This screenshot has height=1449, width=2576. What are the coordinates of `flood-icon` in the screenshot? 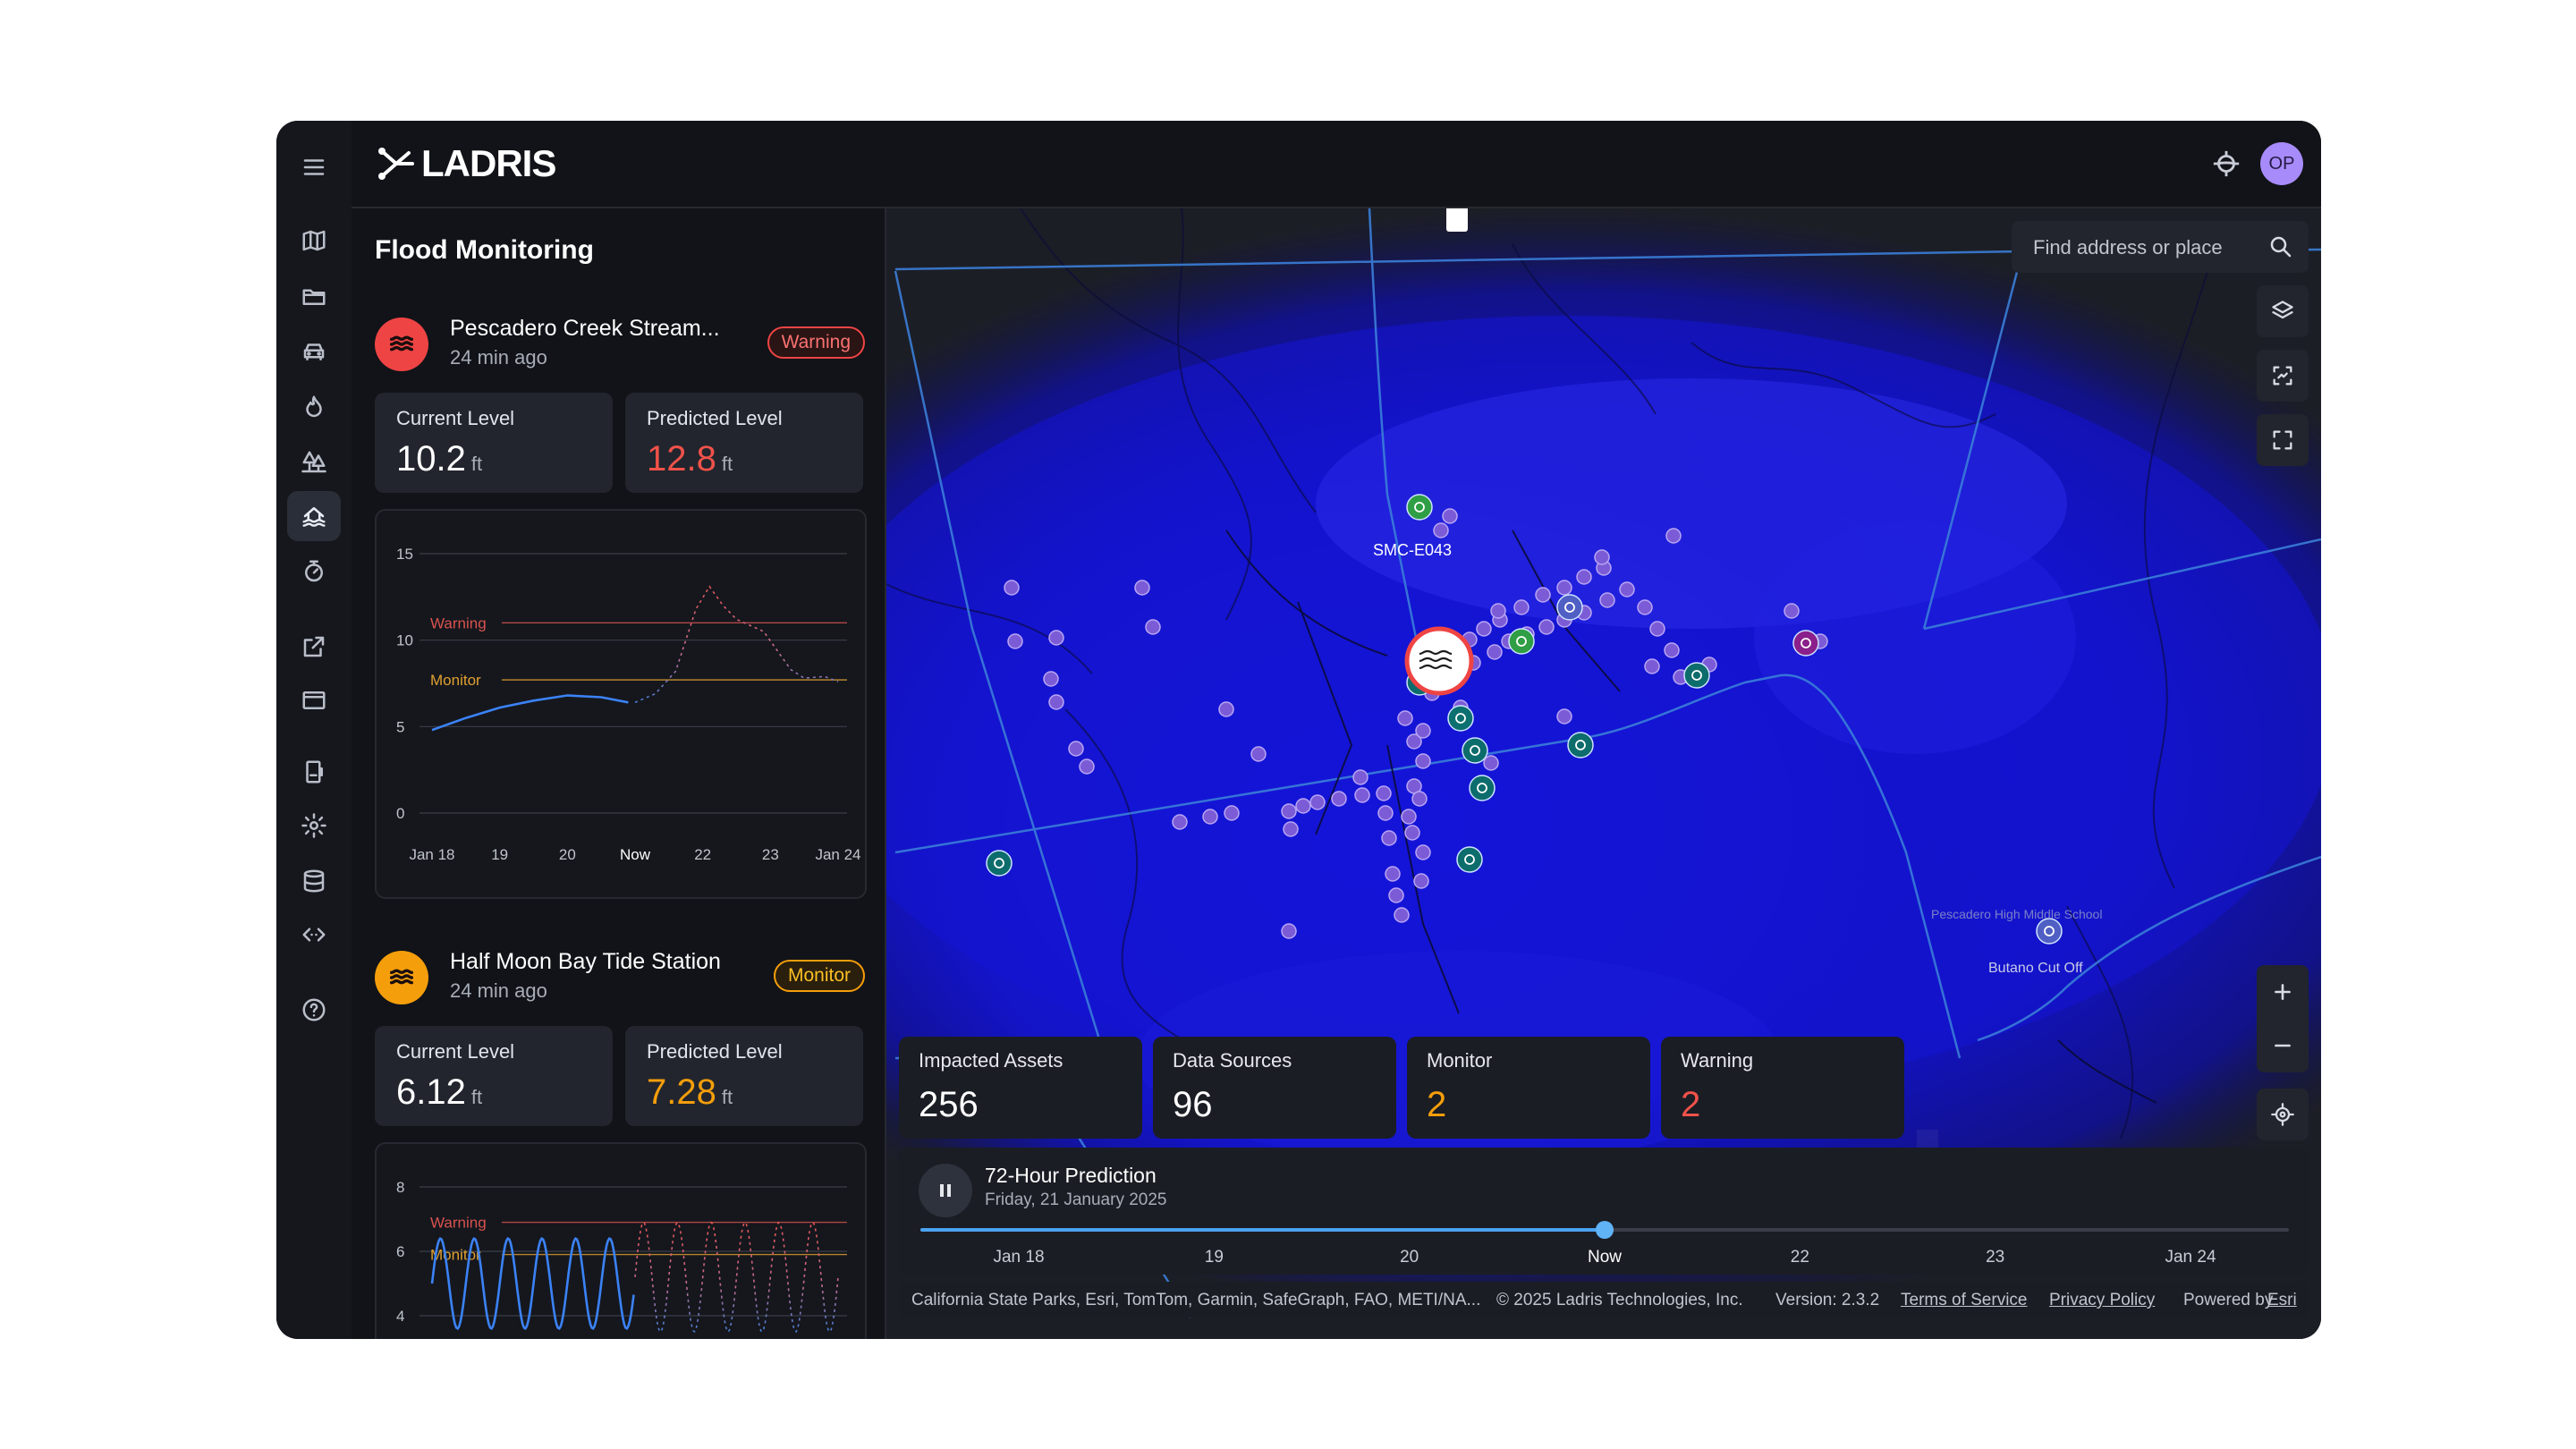 It's located at (314, 516).